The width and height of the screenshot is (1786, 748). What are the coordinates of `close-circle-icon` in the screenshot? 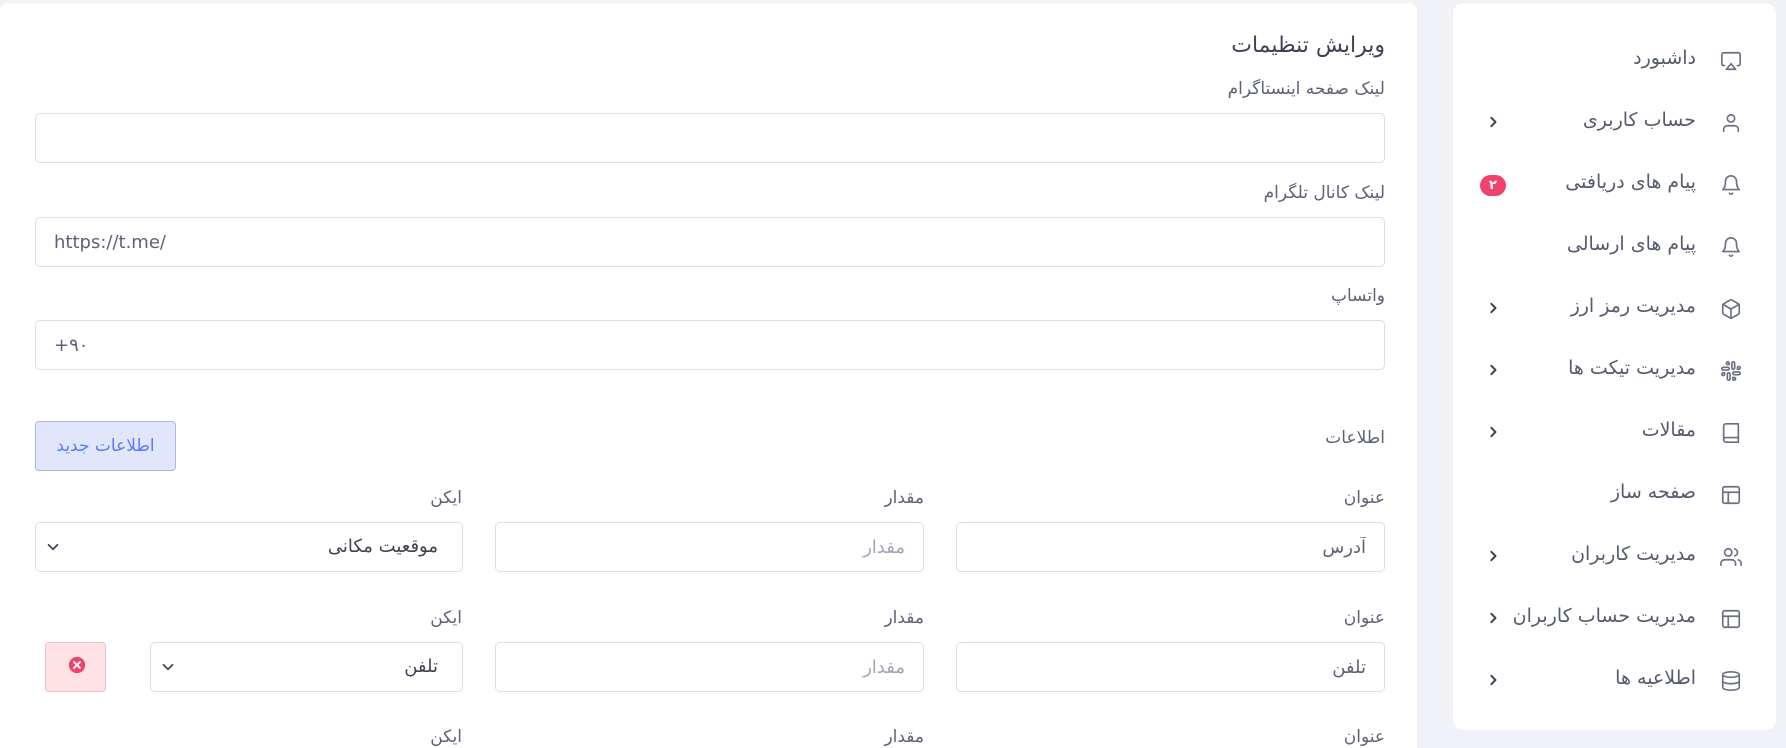 It's located at (77, 665).